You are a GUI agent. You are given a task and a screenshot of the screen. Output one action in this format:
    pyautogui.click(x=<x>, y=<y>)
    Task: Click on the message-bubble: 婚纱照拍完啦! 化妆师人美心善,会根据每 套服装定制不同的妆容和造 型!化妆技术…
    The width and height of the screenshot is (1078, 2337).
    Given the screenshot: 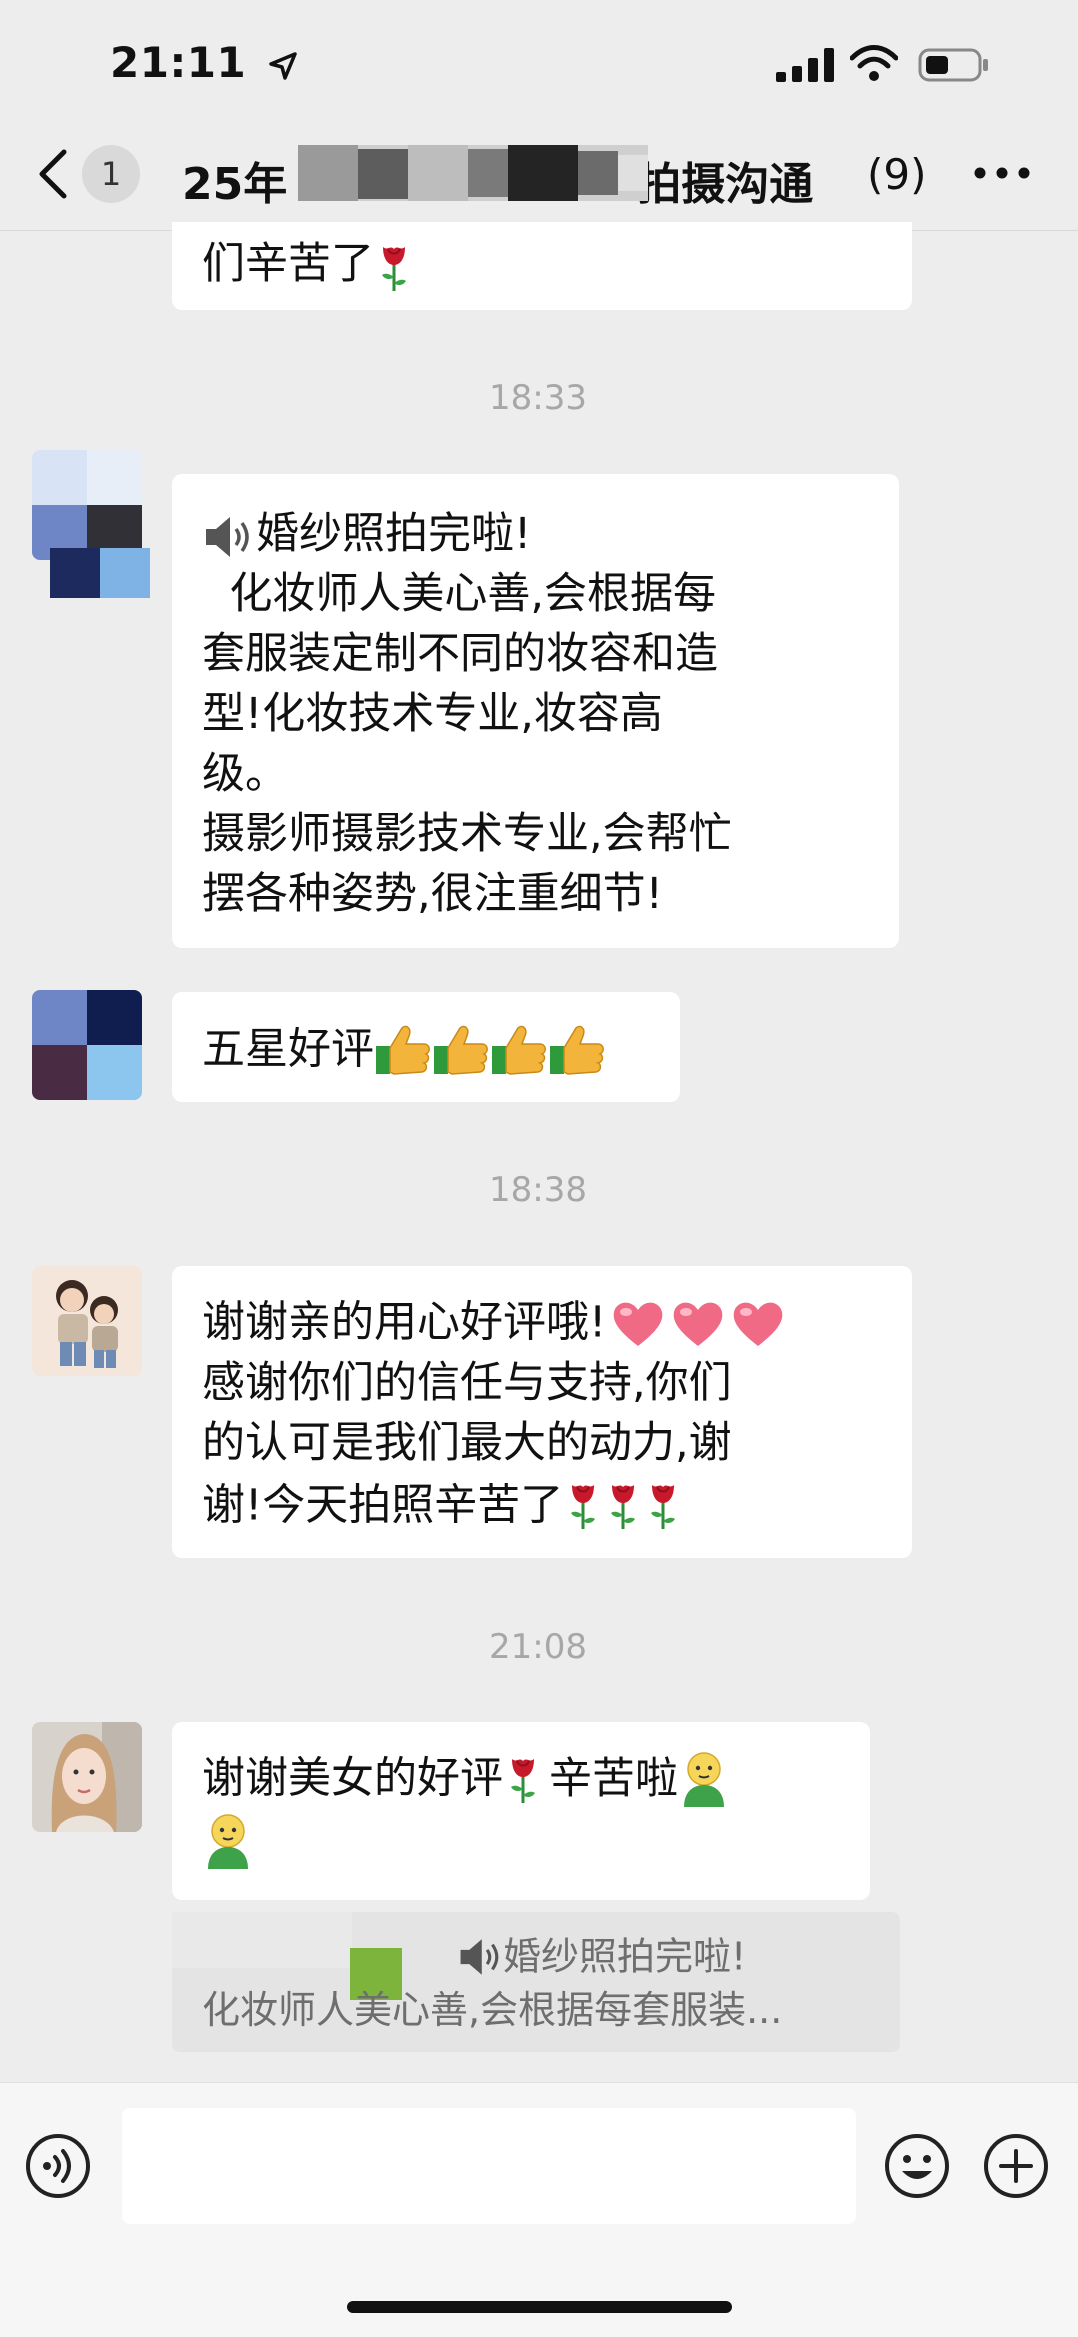 What is the action you would take?
    pyautogui.click(x=535, y=711)
    